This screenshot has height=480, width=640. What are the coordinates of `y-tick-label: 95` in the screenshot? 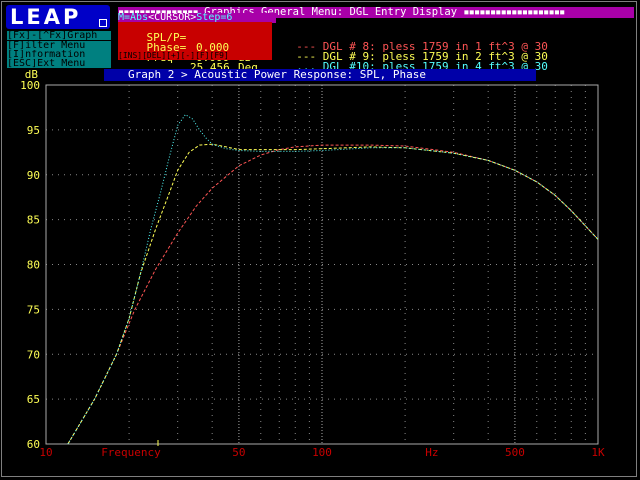 It's located at (33, 130).